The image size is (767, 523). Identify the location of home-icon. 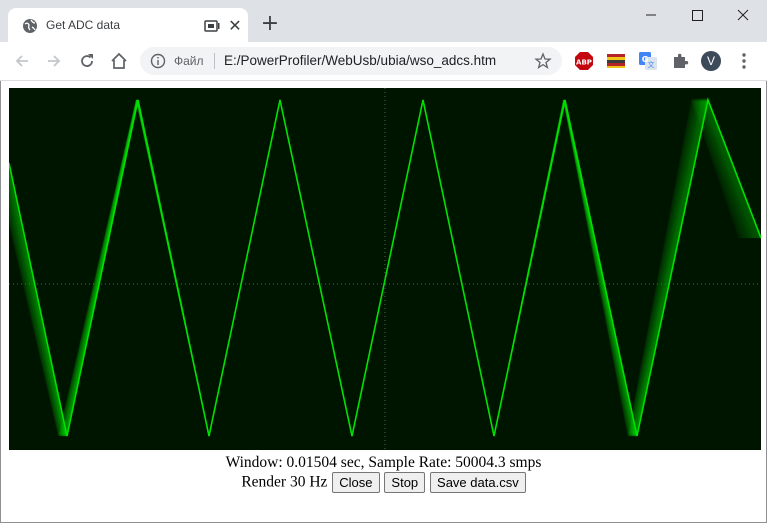
(119, 61).